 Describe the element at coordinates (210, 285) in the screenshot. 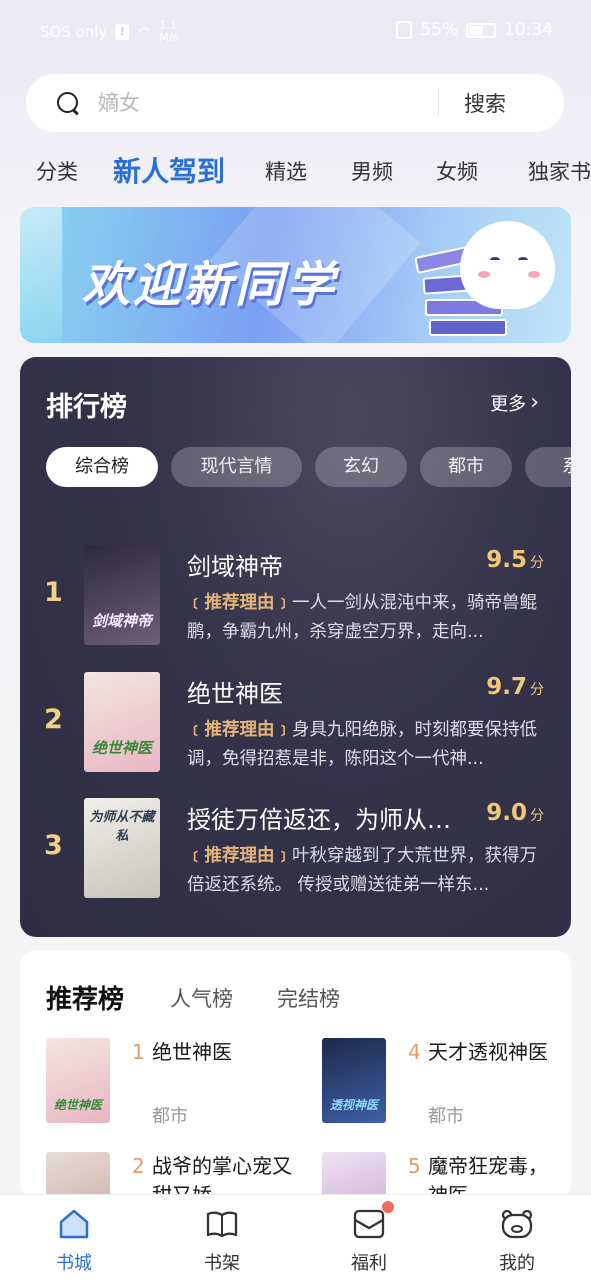

I see `banner-title: 欢迎新同学` at that location.